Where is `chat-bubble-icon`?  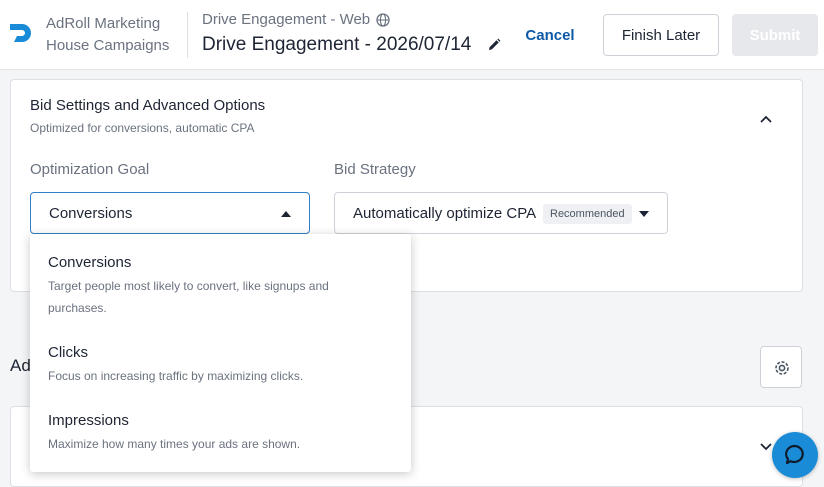
chat-bubble-icon is located at coordinates (794, 454).